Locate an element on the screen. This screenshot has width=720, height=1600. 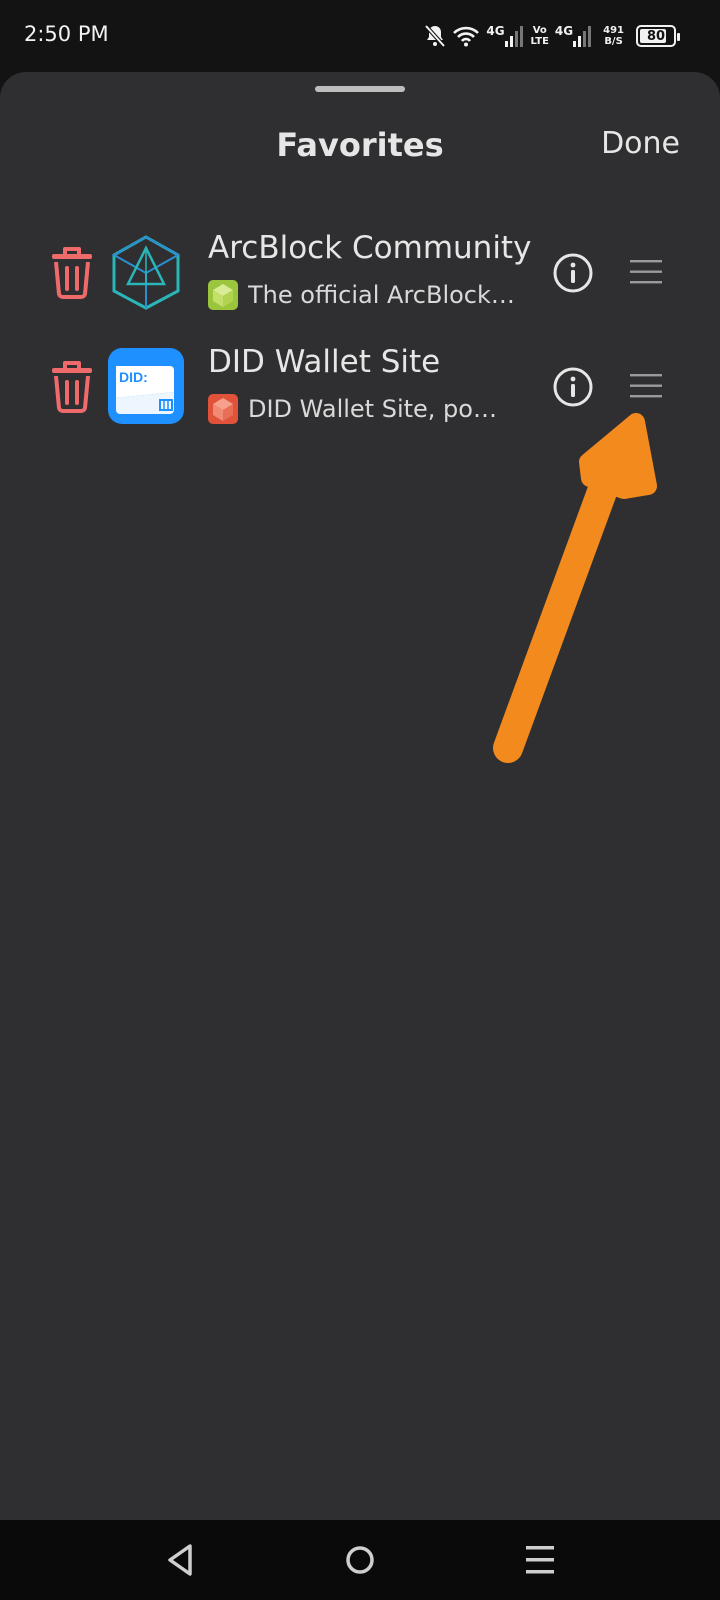
status-bar: 2:50 PM 4G Vo LTE 4G 491 B/S 80 is located at coordinates (360, 35).